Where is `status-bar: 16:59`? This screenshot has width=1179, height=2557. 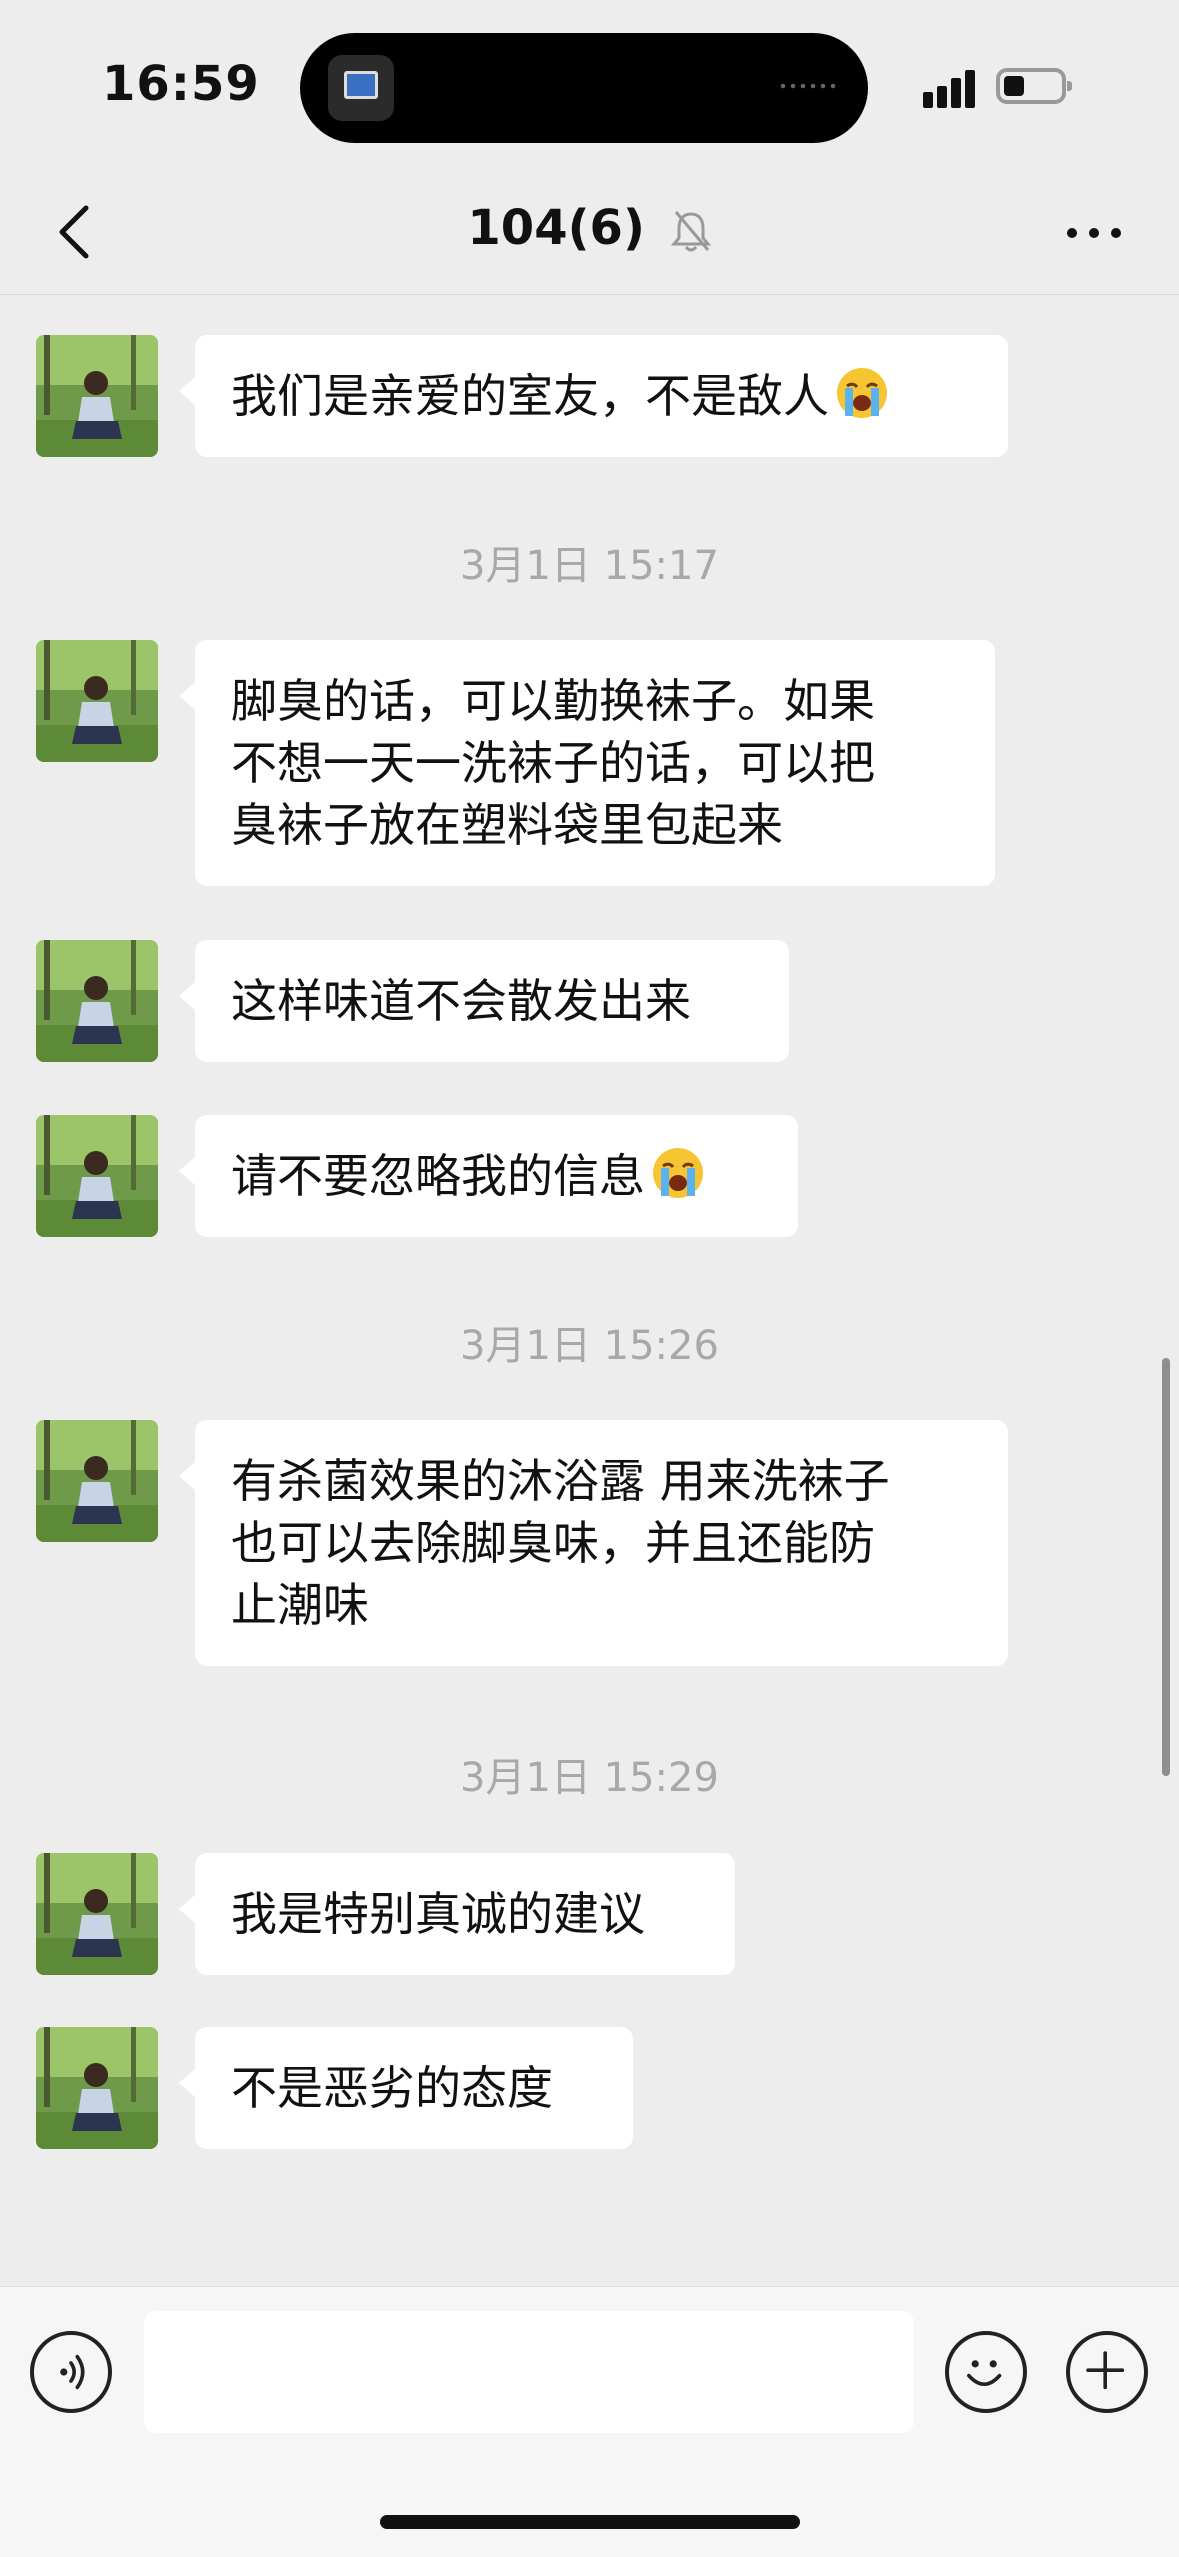
status-bar: 16:59 is located at coordinates (589, 85).